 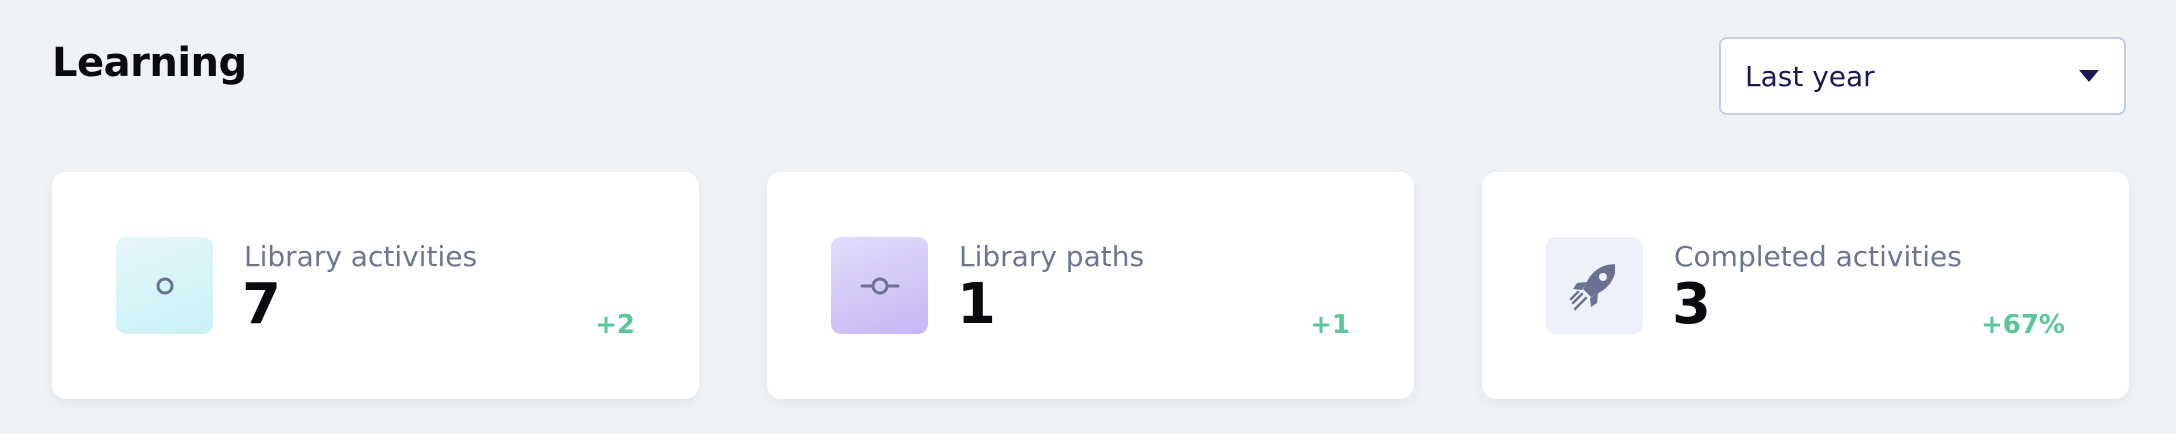 I want to click on stat-delta: +2, so click(x=615, y=325).